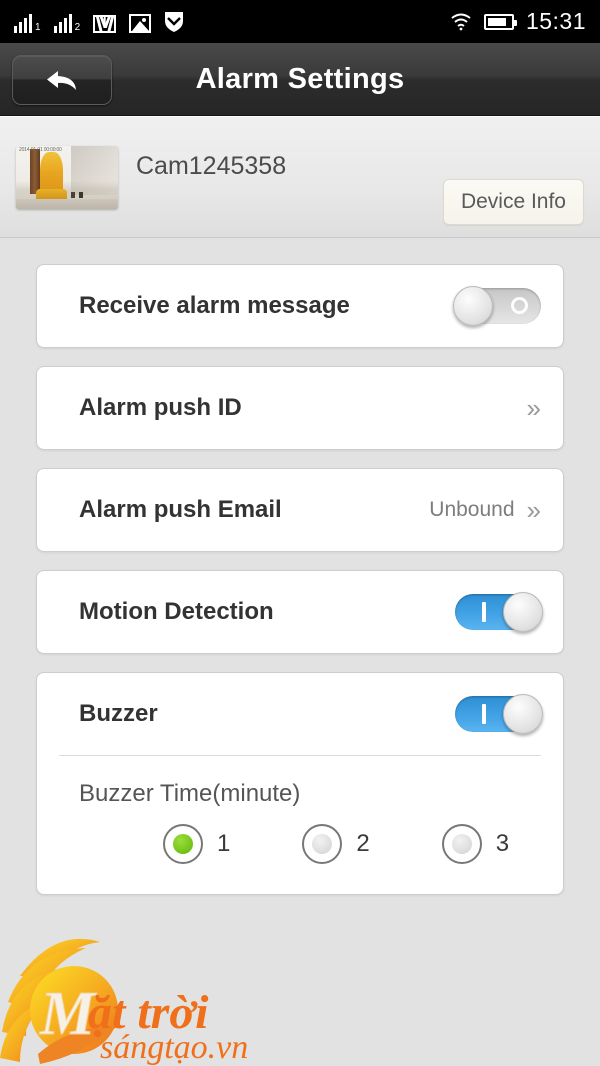  I want to click on status-bar-right-icons: 15:31, so click(518, 21).